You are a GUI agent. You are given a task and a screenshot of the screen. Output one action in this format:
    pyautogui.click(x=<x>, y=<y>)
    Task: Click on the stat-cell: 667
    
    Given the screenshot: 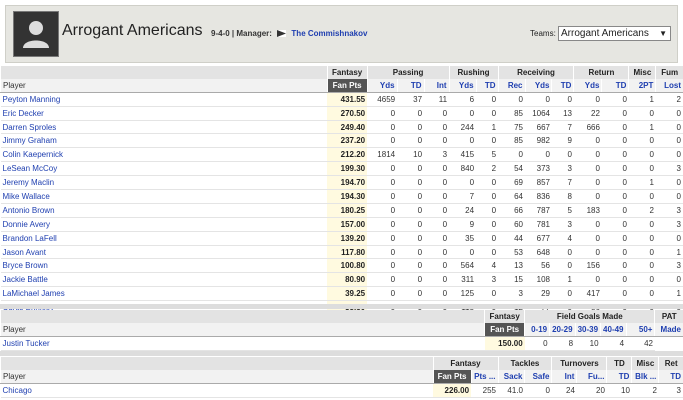 What is the action you would take?
    pyautogui.click(x=538, y=127)
    